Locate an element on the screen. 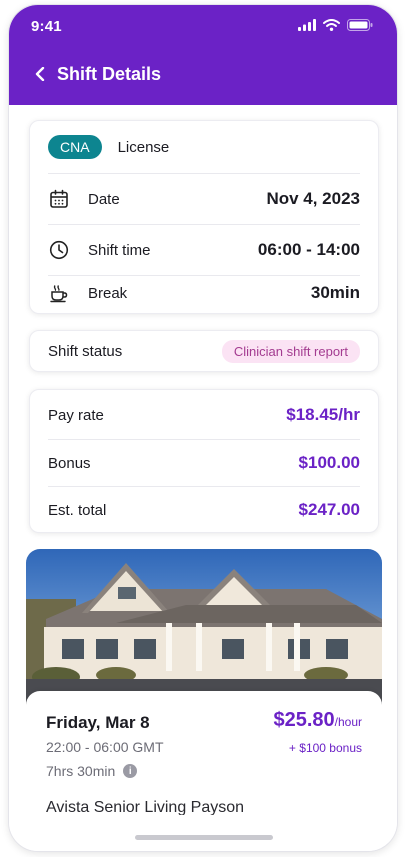 This screenshot has width=406, height=857. app-header: 9:41 Shift Details is located at coordinates (203, 55).